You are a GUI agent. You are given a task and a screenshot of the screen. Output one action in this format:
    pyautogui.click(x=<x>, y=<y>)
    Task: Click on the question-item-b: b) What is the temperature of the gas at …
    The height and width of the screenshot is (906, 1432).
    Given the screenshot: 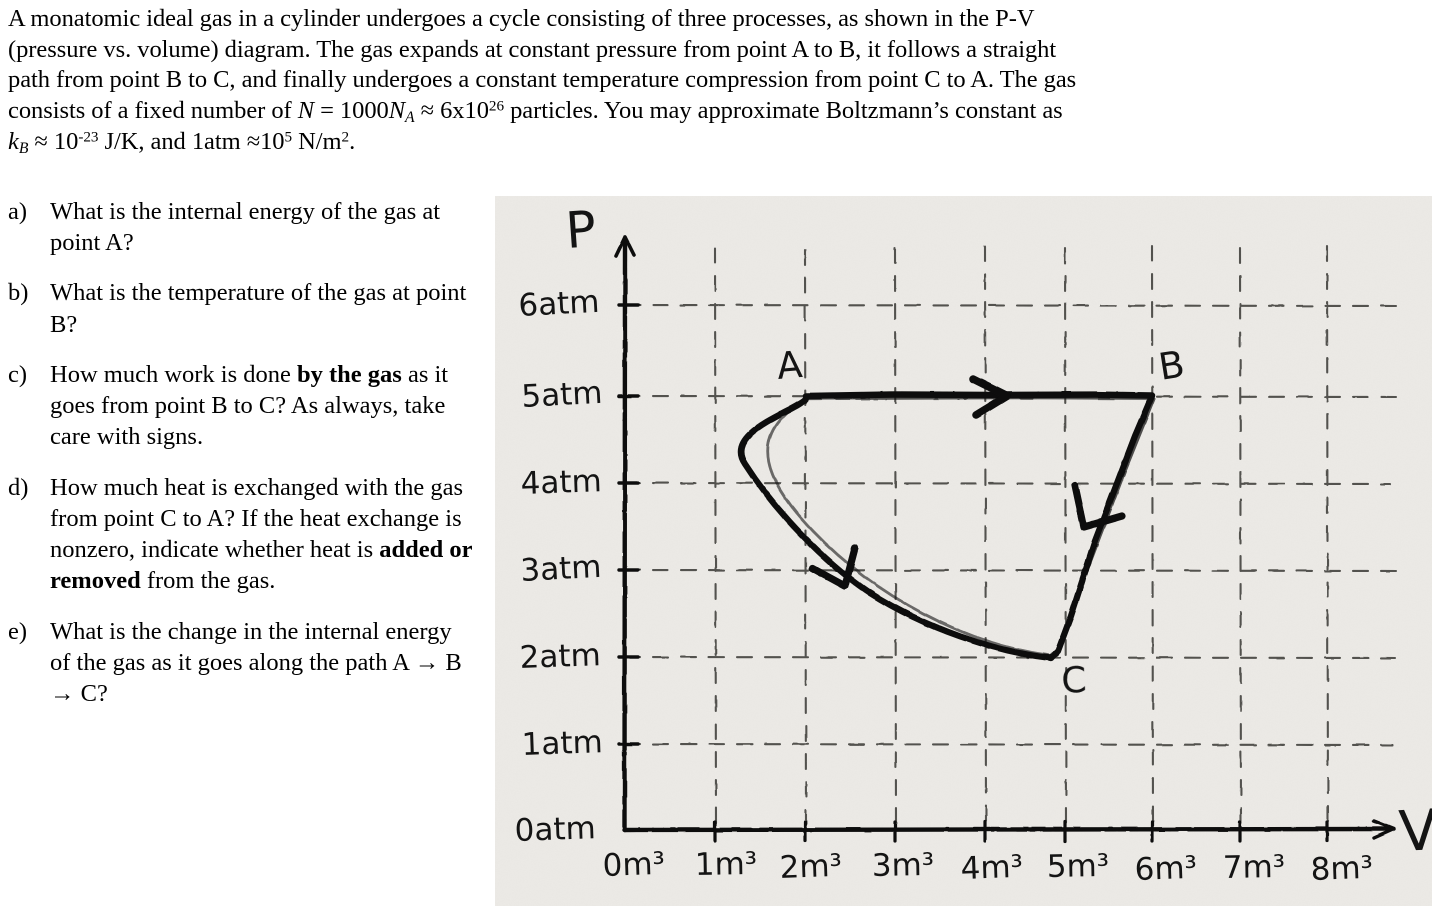 What is the action you would take?
    pyautogui.click(x=243, y=308)
    